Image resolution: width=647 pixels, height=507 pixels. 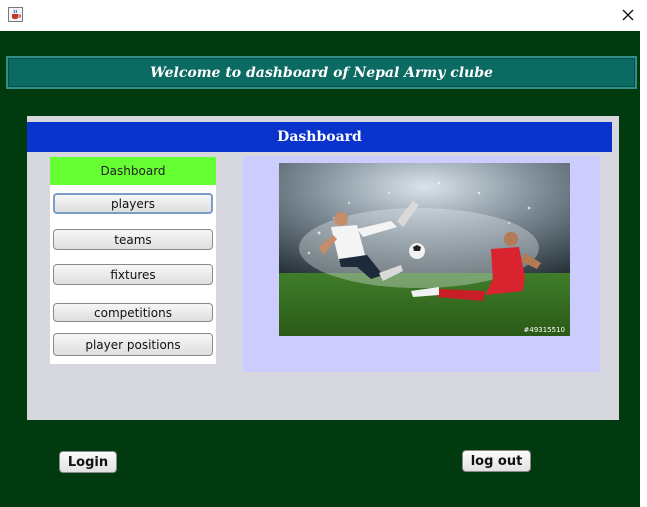 I want to click on close-icon, so click(x=628, y=15).